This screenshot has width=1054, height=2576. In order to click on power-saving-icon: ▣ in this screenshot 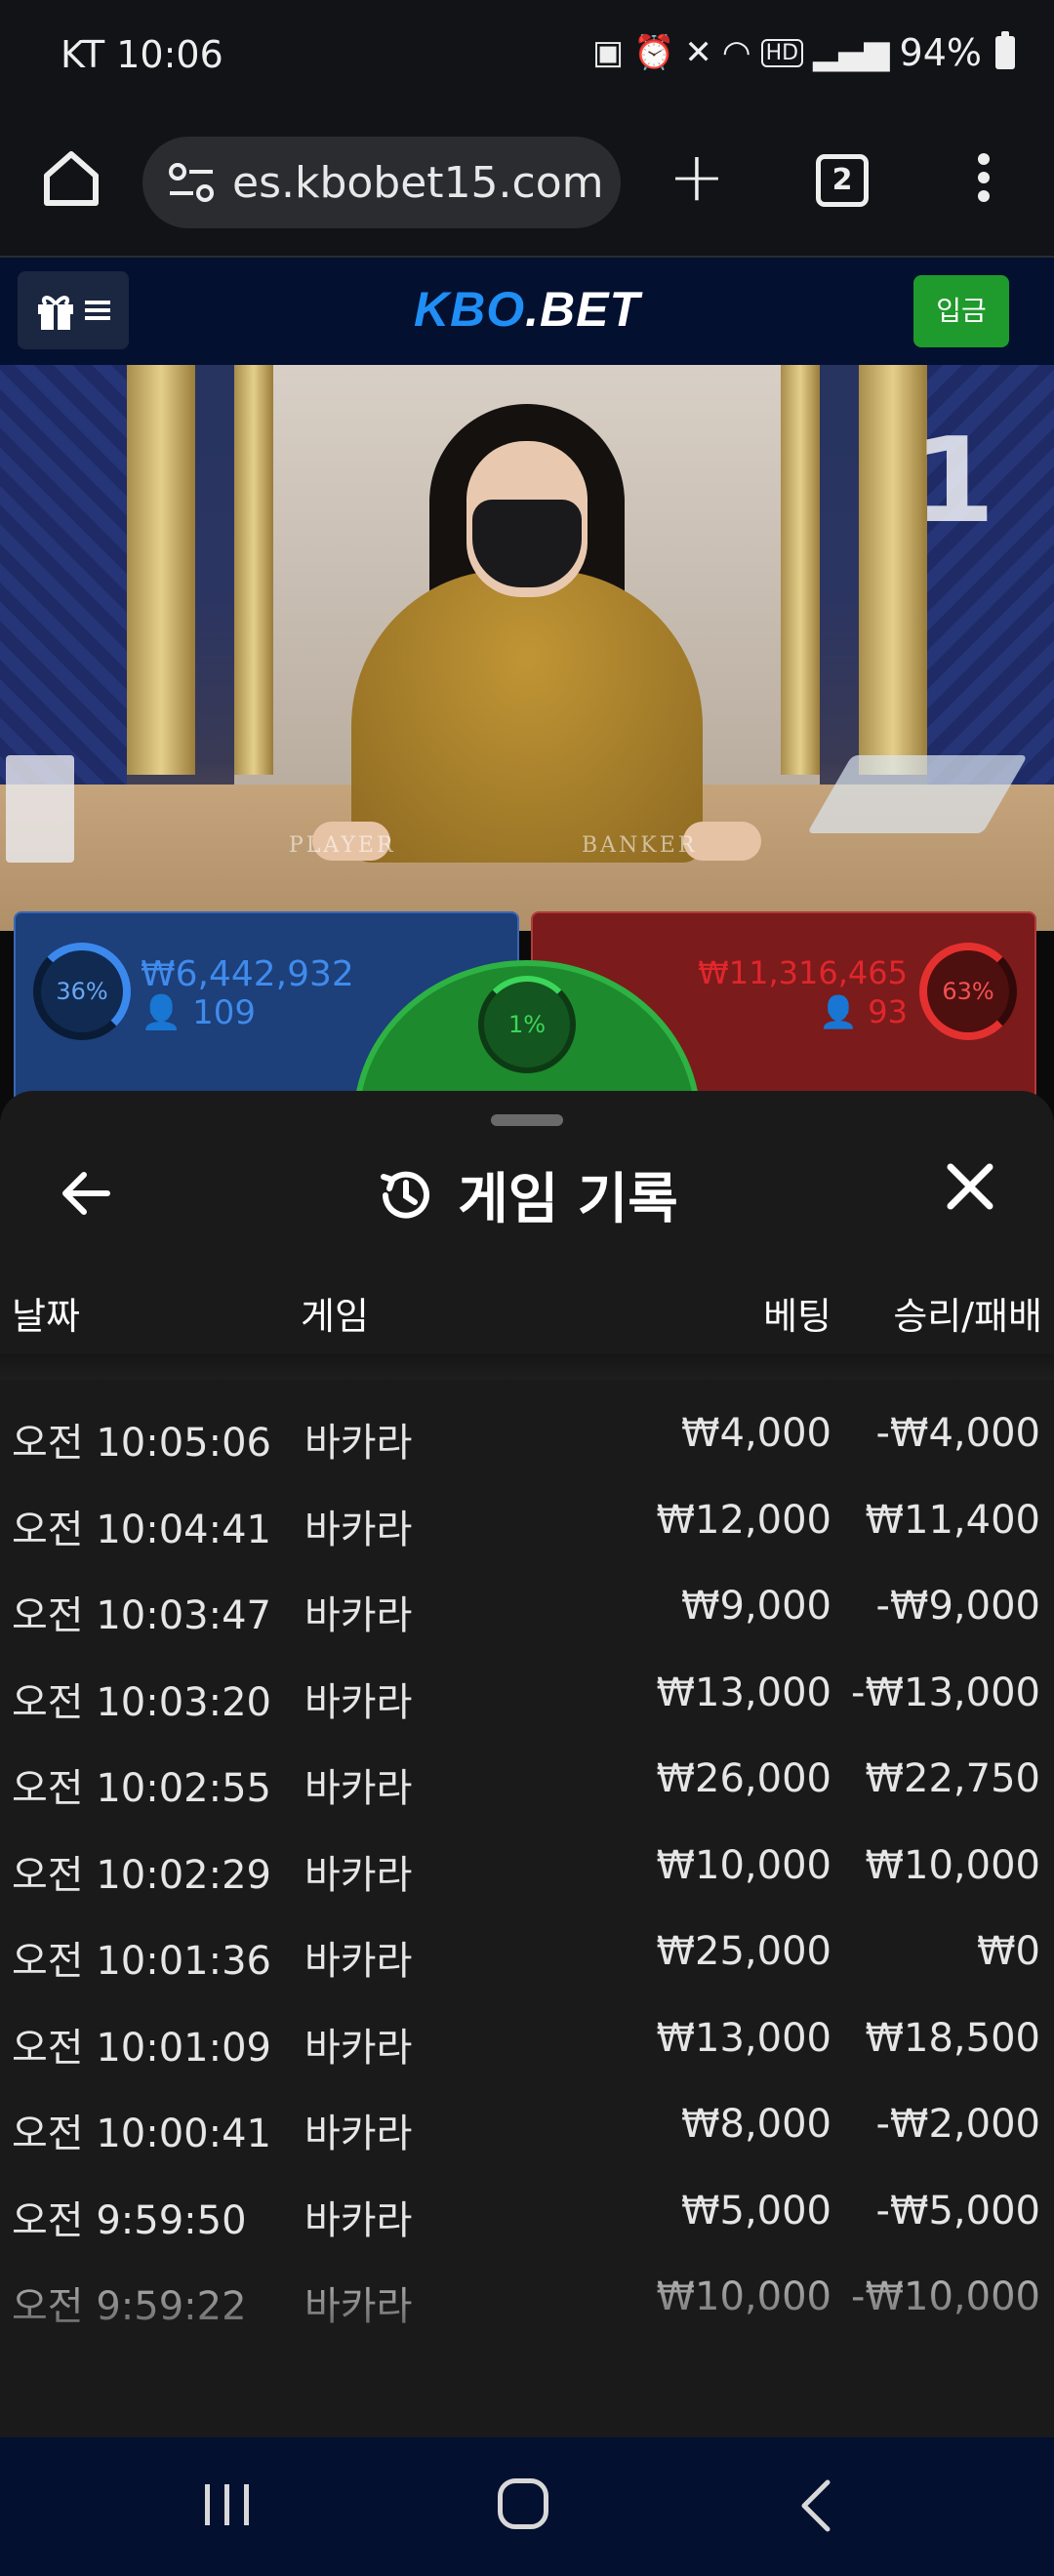, I will do `click(608, 52)`.